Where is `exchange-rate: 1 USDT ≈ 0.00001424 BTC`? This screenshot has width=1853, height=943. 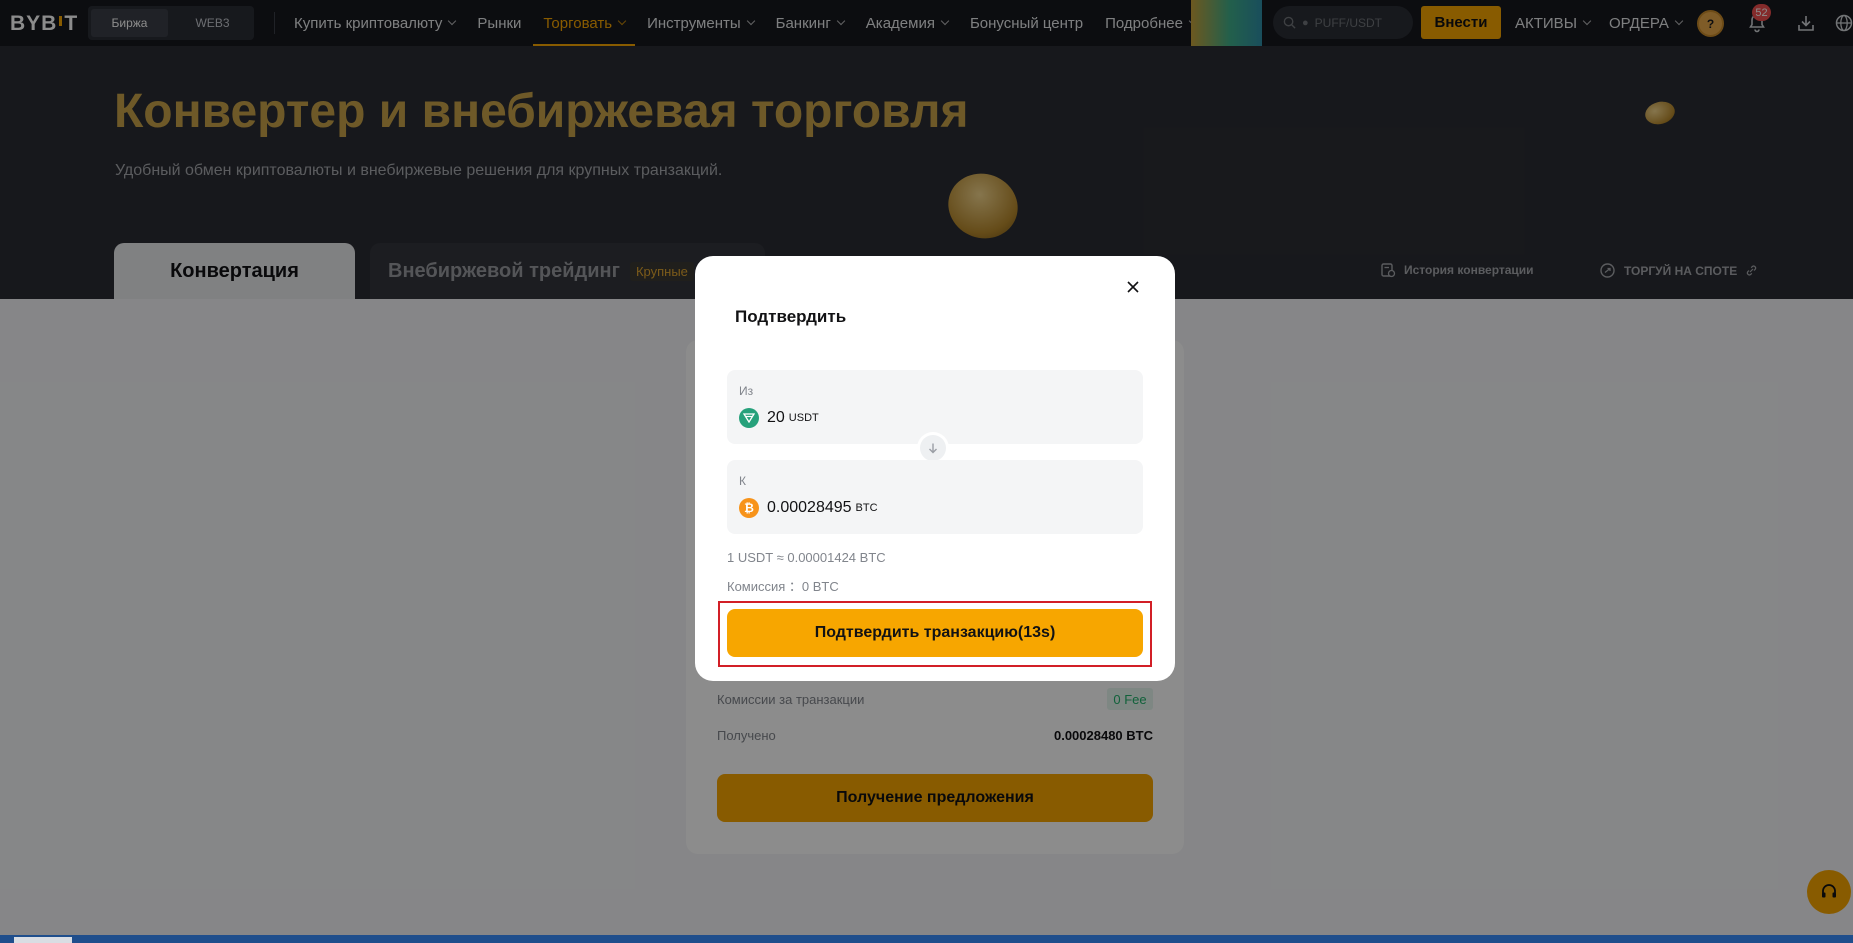 exchange-rate: 1 USDT ≈ 0.00001424 BTC is located at coordinates (806, 557).